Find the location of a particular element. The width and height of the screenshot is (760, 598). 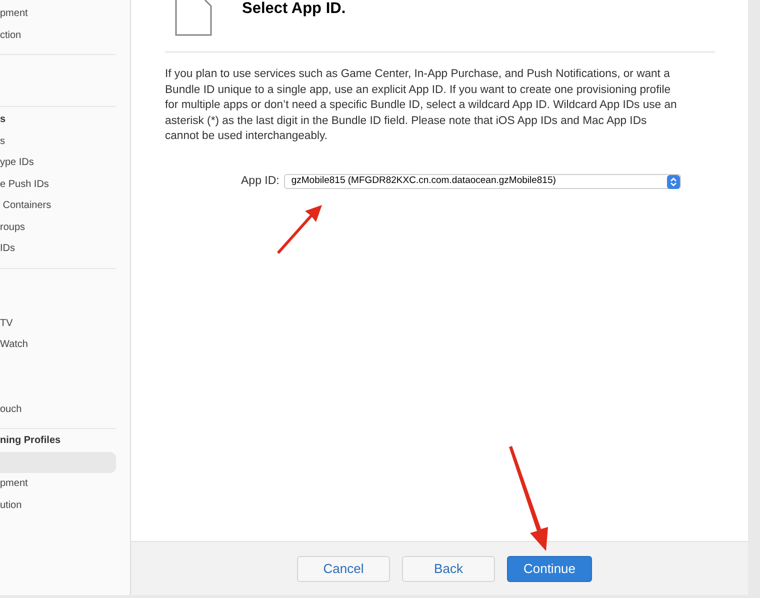

sidebar-item: ction is located at coordinates (11, 35).